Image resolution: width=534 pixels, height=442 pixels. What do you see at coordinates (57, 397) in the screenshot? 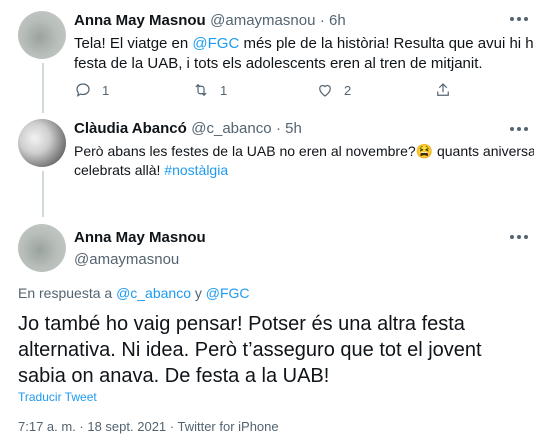
I see `translate-tweet-link: Traducir Tweet` at bounding box center [57, 397].